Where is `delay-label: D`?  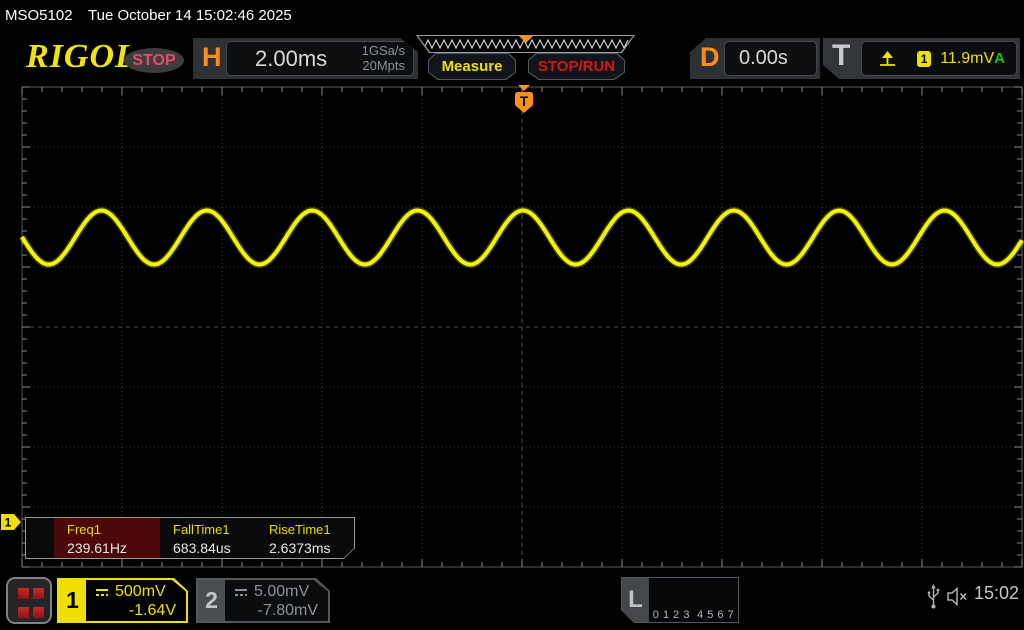 delay-label: D is located at coordinates (710, 57).